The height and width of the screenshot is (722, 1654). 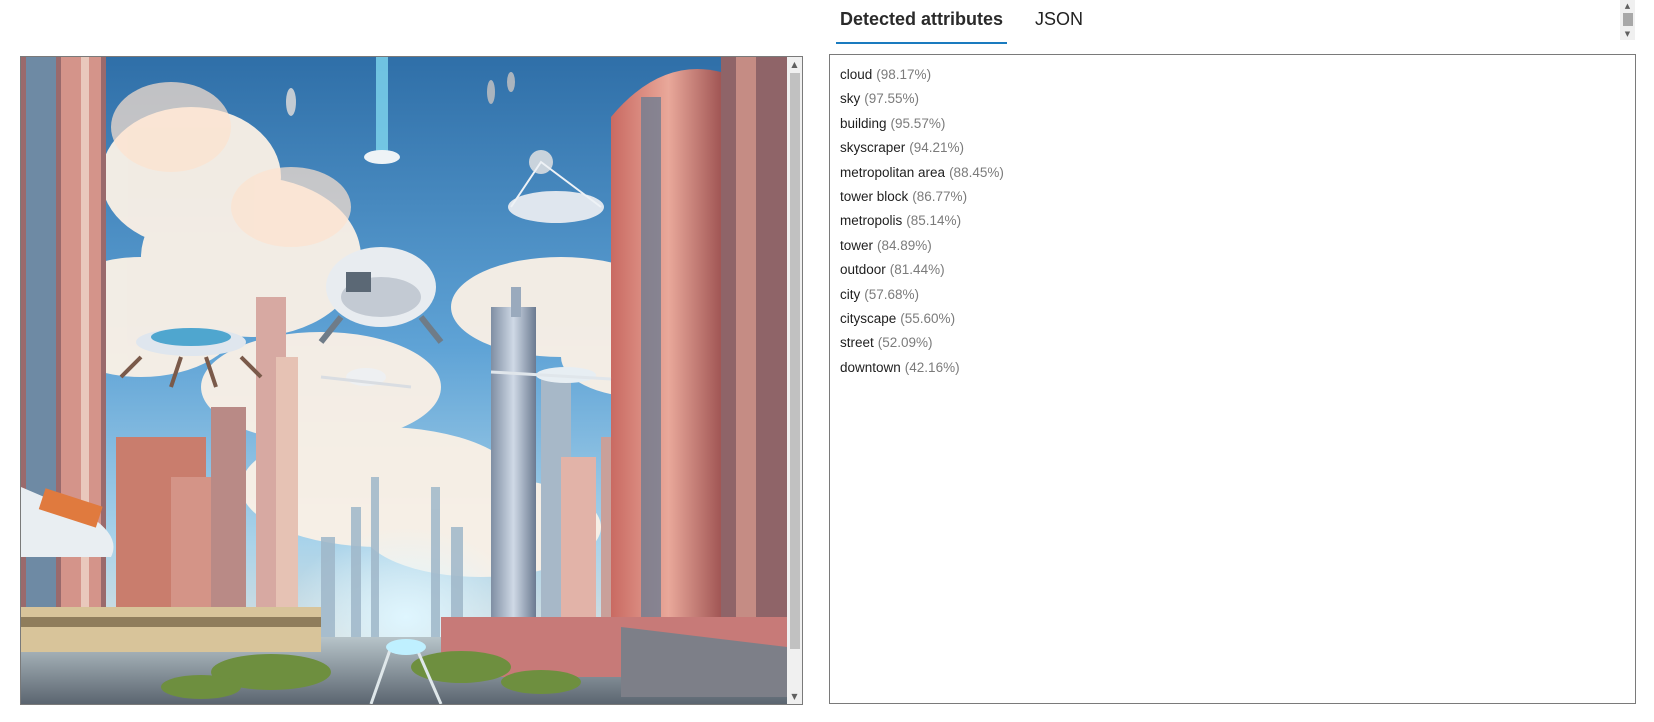 I want to click on list-item: sky (97.55%), so click(x=1232, y=101).